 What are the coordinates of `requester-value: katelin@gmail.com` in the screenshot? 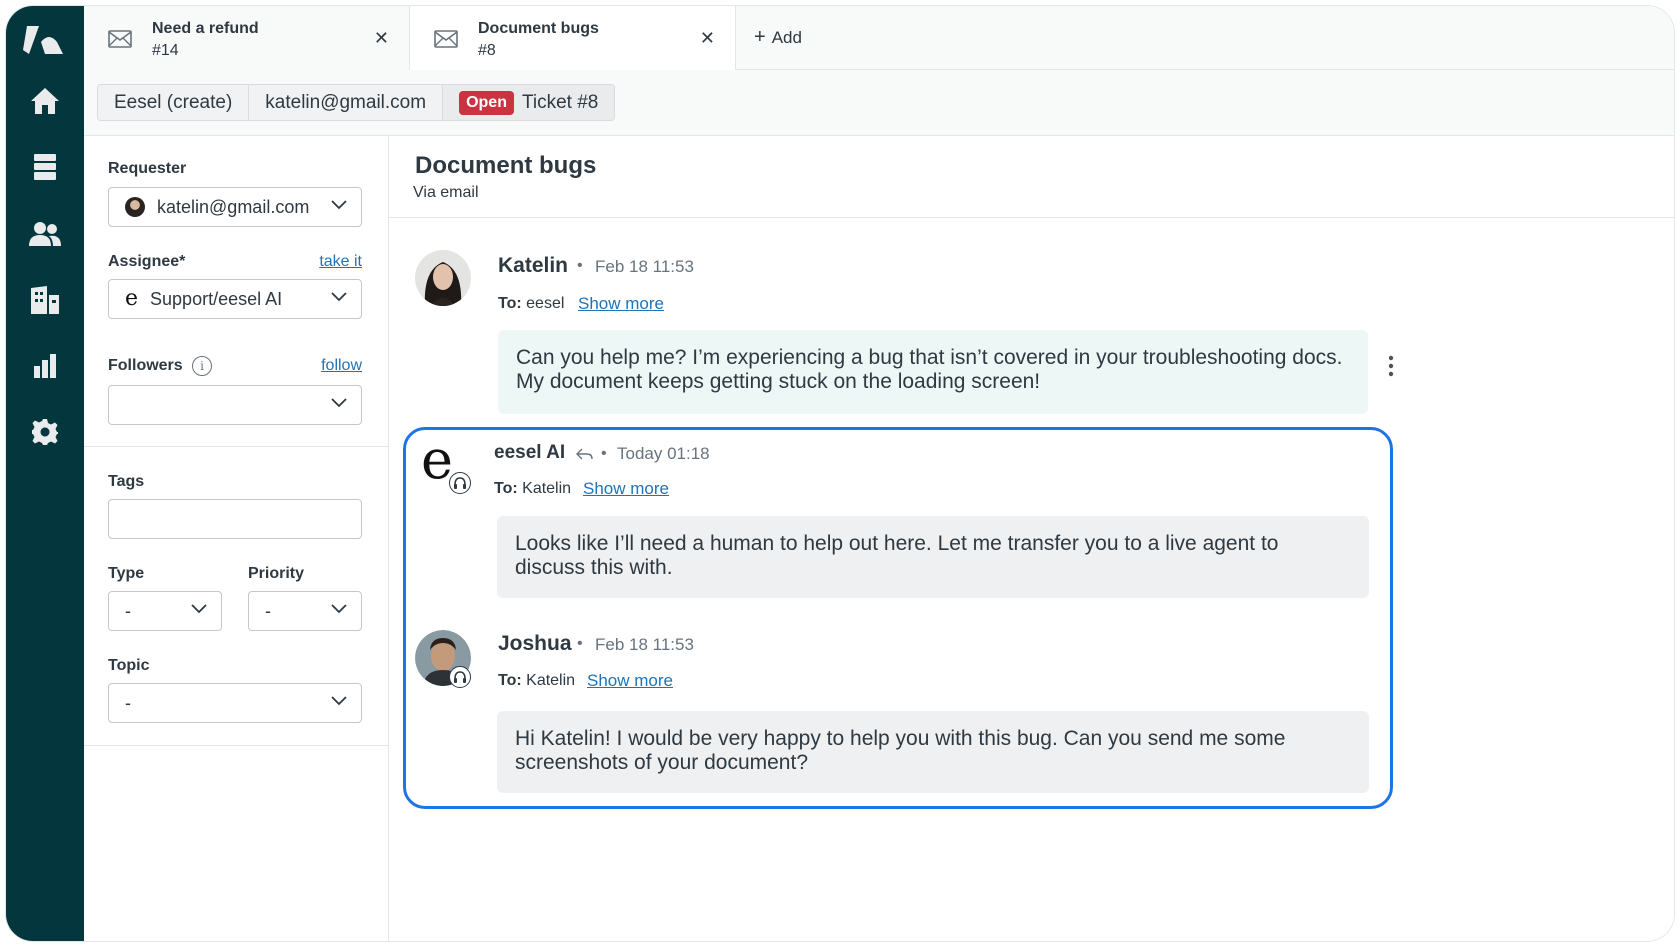 It's located at (233, 206).